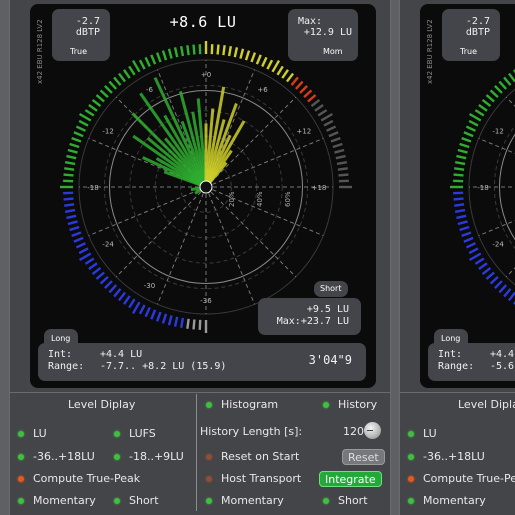 The height and width of the screenshot is (515, 515). Describe the element at coordinates (144, 500) in the screenshot. I see `radio-short-label: Short` at that location.